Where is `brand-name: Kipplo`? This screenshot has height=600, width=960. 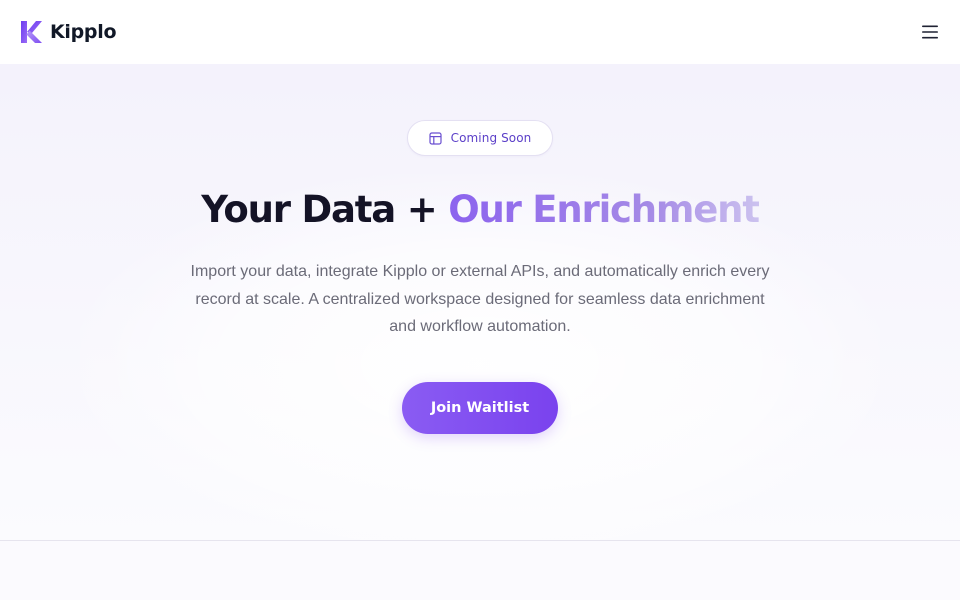
brand-name: Kipplo is located at coordinates (83, 32).